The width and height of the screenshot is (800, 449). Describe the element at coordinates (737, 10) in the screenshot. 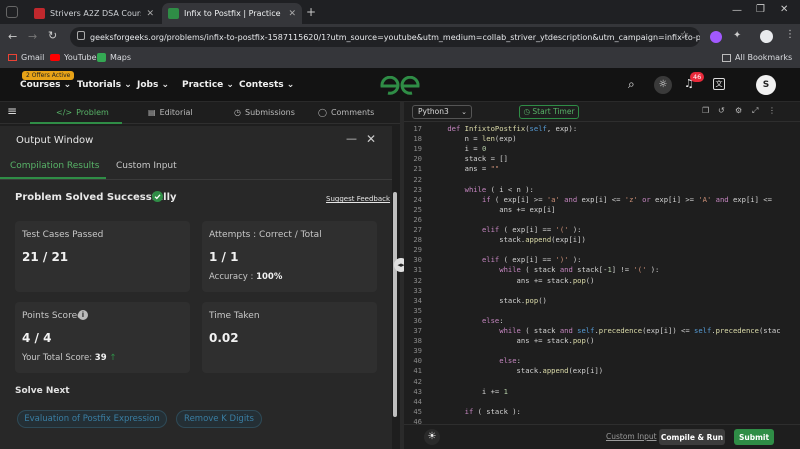

I see `minimize-icon: —` at that location.